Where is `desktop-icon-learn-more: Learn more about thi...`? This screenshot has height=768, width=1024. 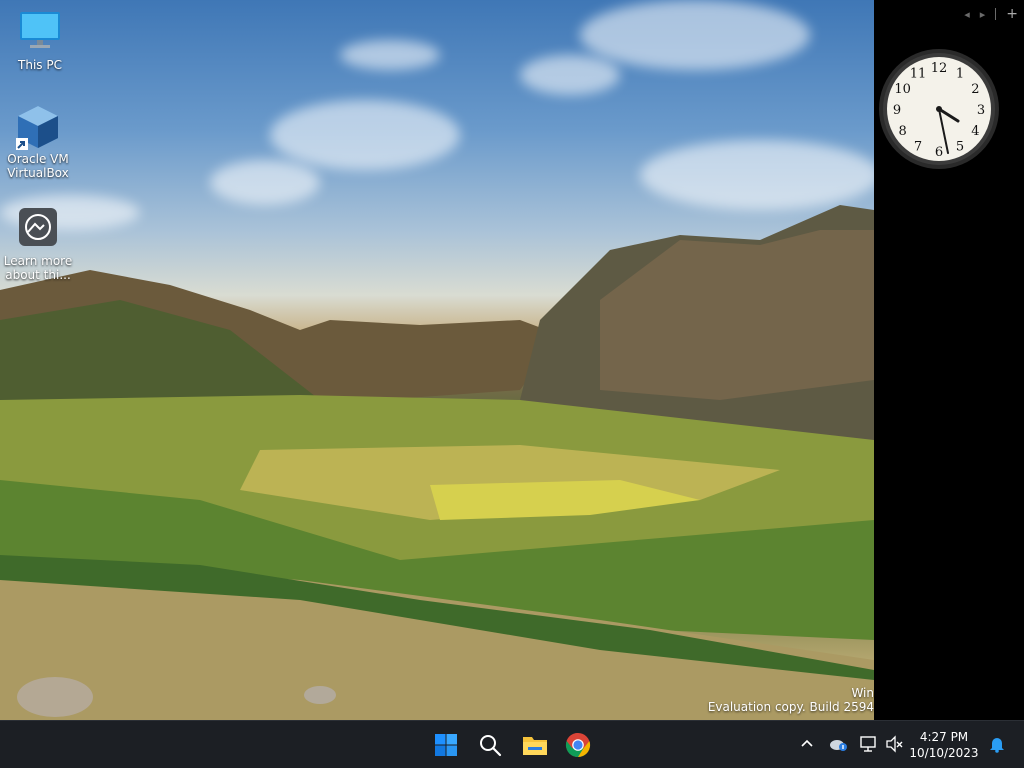 desktop-icon-learn-more: Learn more about thi... is located at coordinates (38, 244).